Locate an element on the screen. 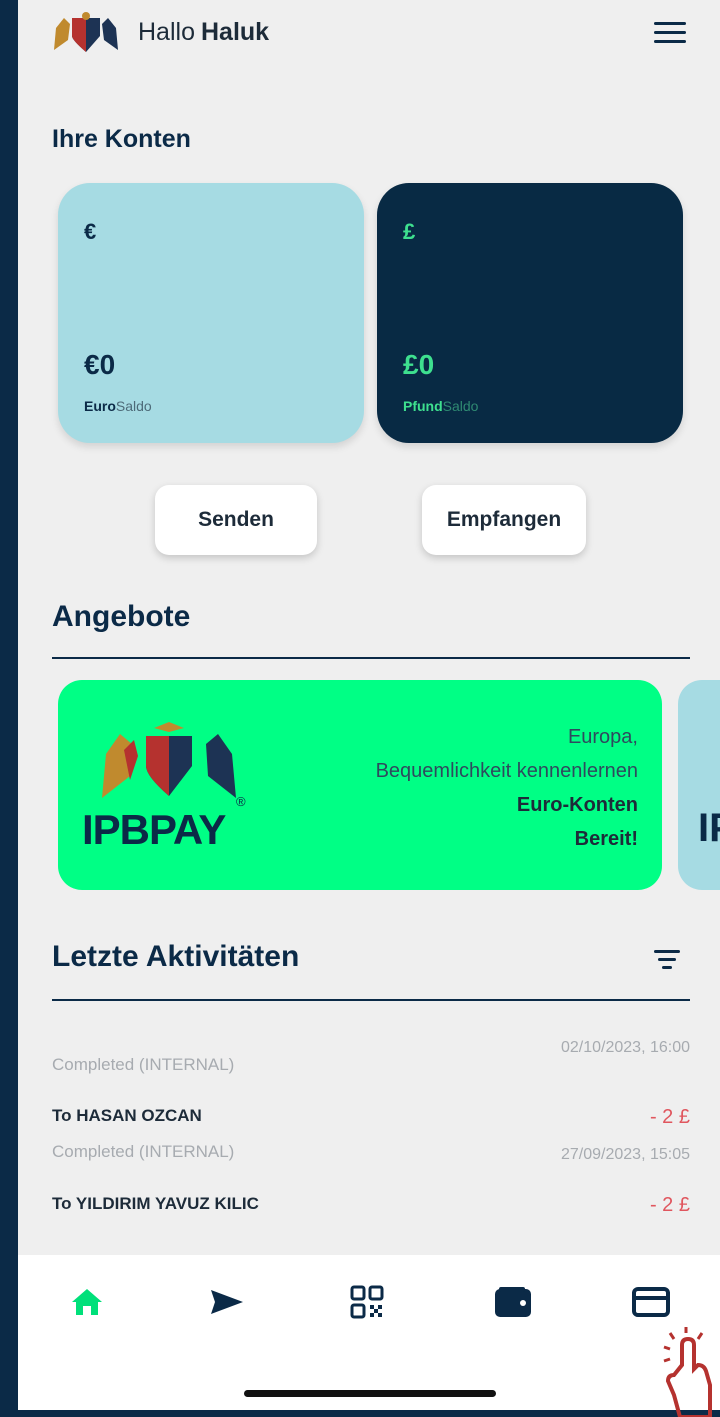  card-icon is located at coordinates (651, 1302).